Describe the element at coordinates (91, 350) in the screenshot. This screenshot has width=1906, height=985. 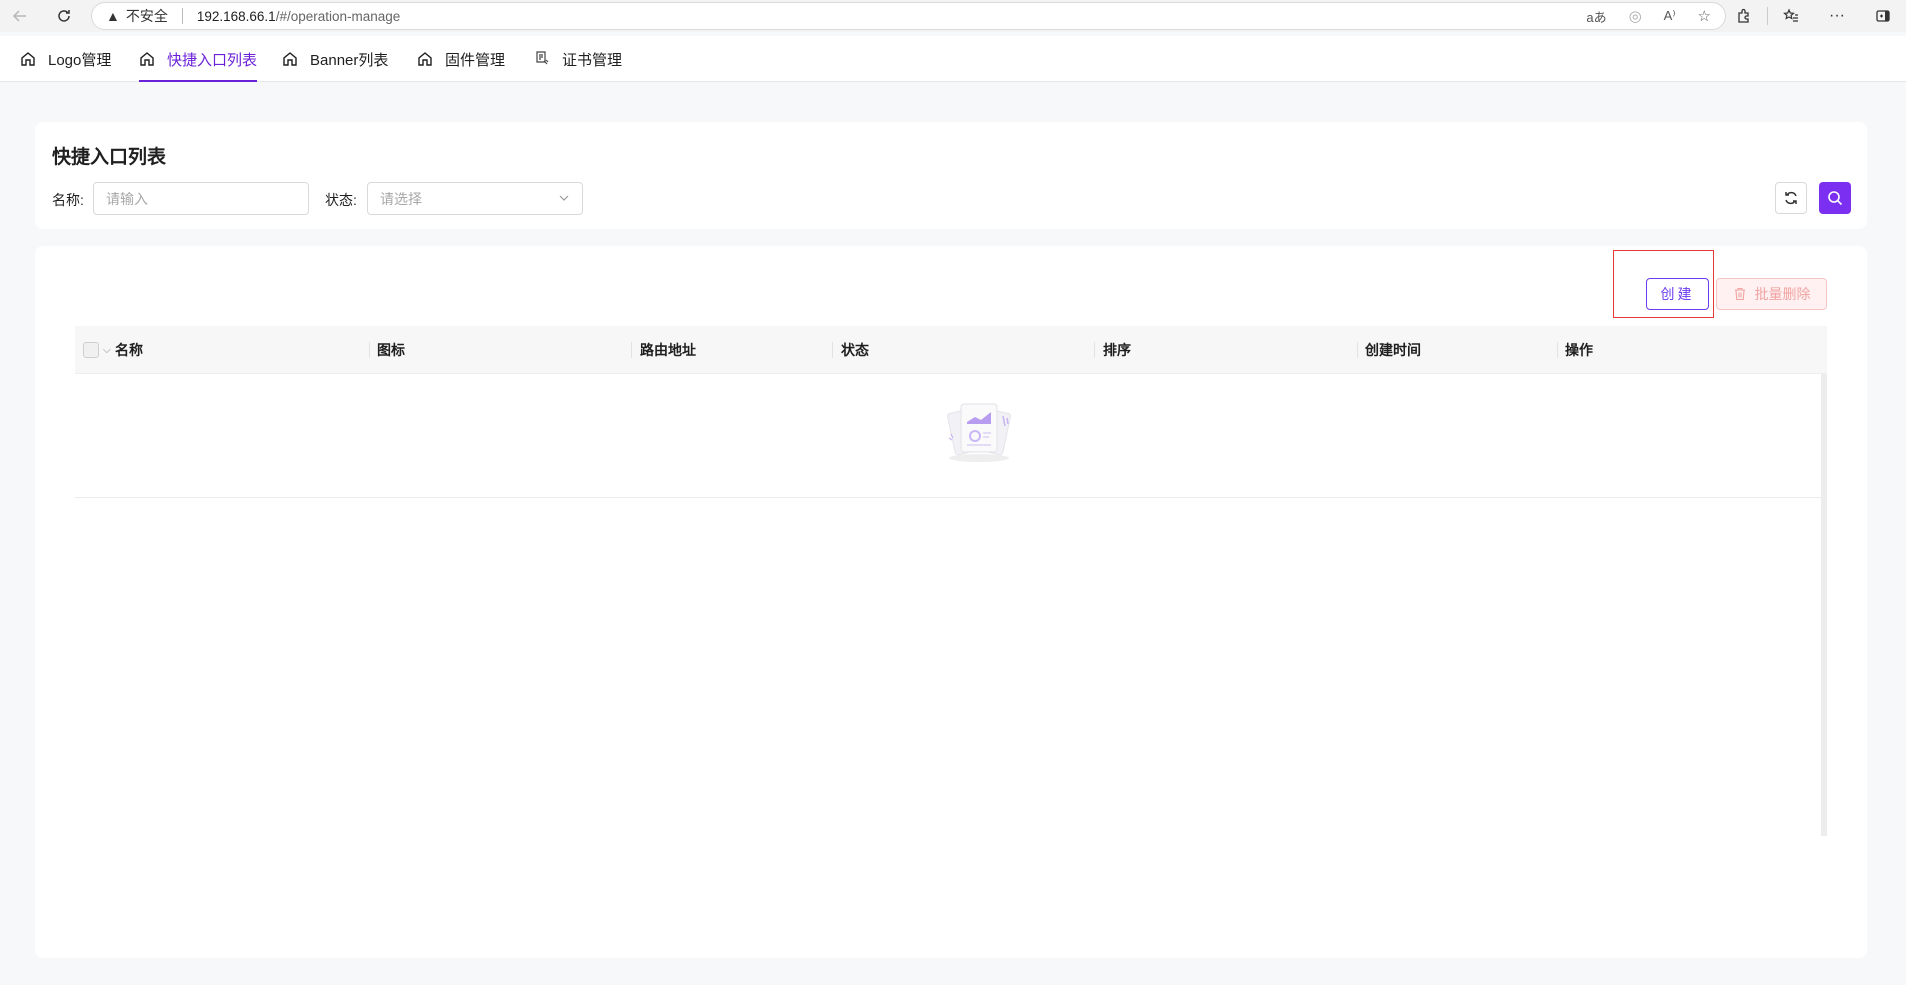
I see `select-all-checkbox` at that location.